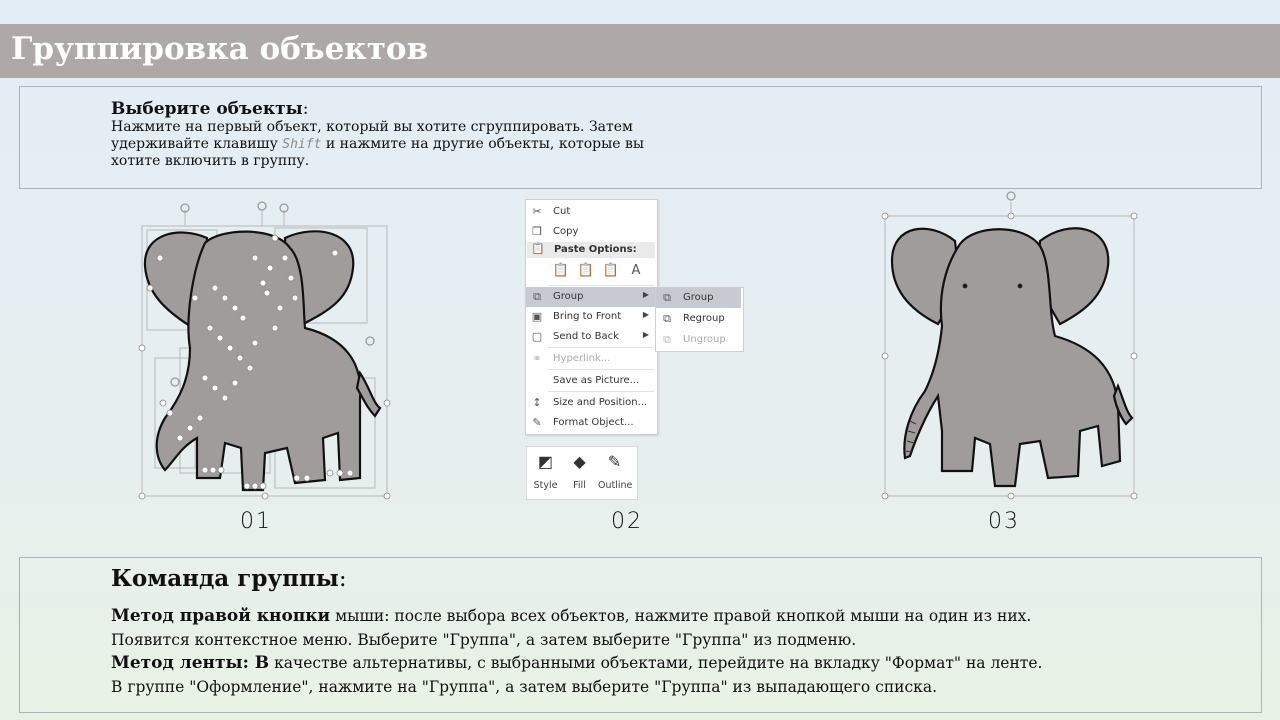  I want to click on bring-front-icon: ▣, so click(537, 316).